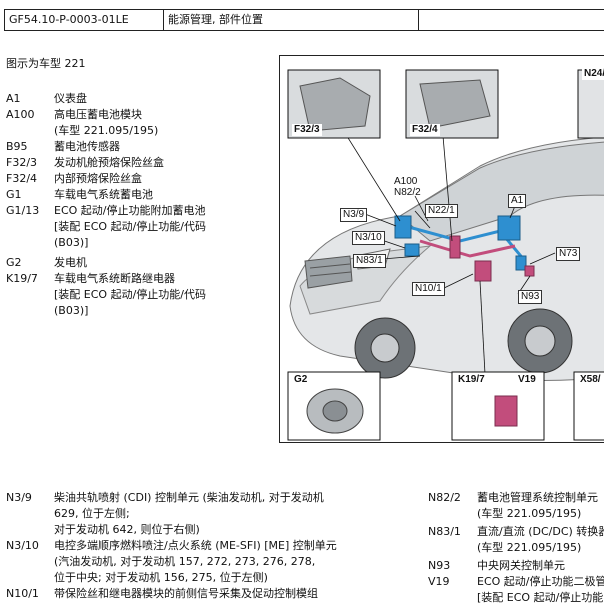 Image resolution: width=604 pixels, height=606 pixels. I want to click on label-v19: V19, so click(527, 380).